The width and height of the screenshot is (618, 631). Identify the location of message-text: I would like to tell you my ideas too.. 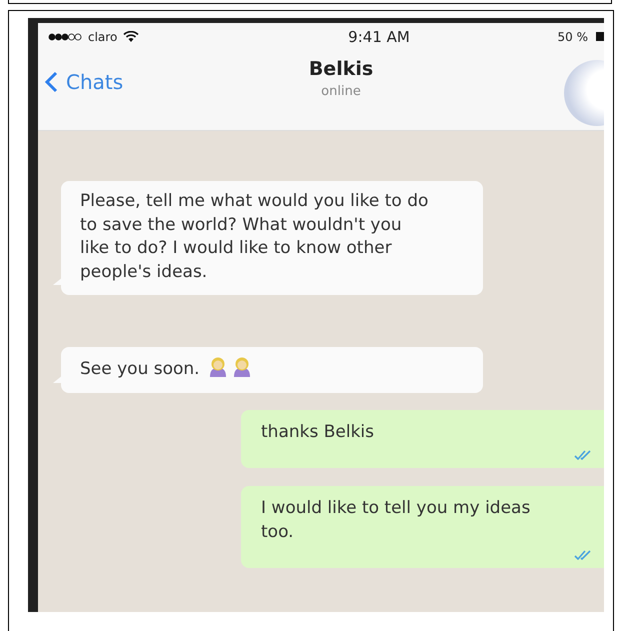
(395, 520).